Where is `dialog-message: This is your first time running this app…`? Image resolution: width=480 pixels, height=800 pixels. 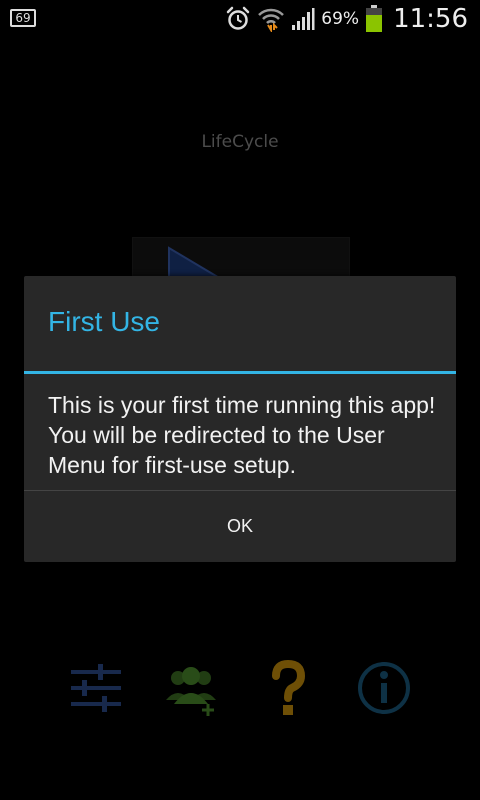
dialog-message: This is your first time running this app… is located at coordinates (242, 435).